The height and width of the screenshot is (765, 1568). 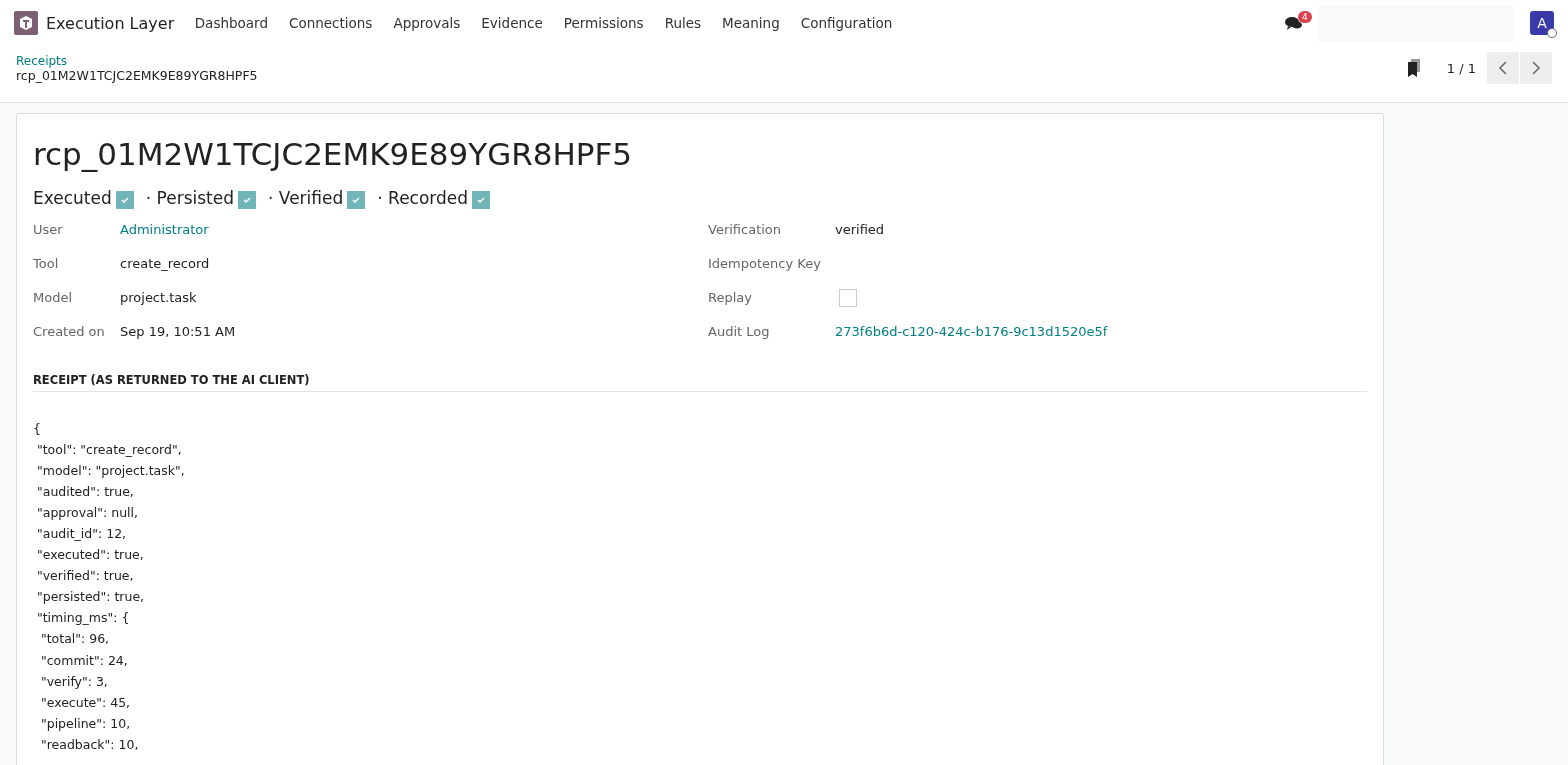 What do you see at coordinates (137, 75) in the screenshot?
I see `breadcrumb-current: rcp_01M2W1TCJC2EMK9E89YGR8HPF5` at bounding box center [137, 75].